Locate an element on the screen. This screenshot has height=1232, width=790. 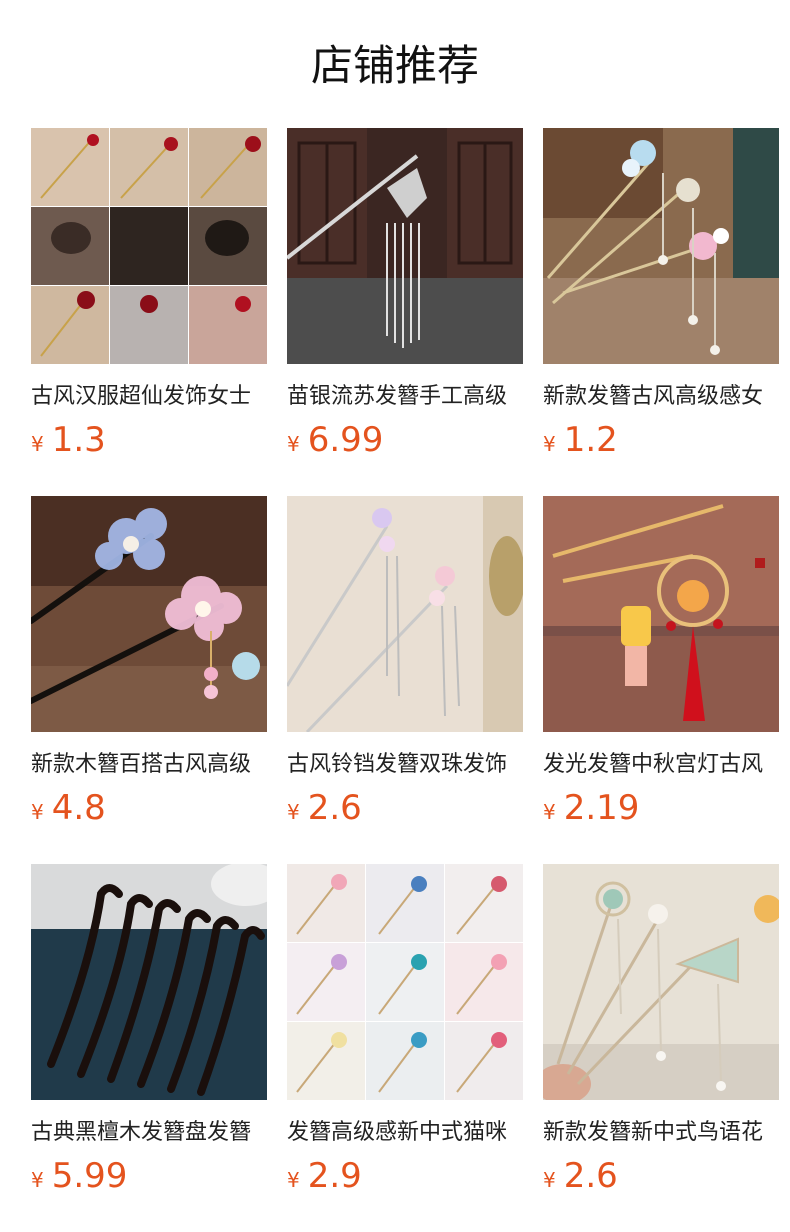
product-name: 新款发簪古风高级感女 is located at coordinates (661, 397).